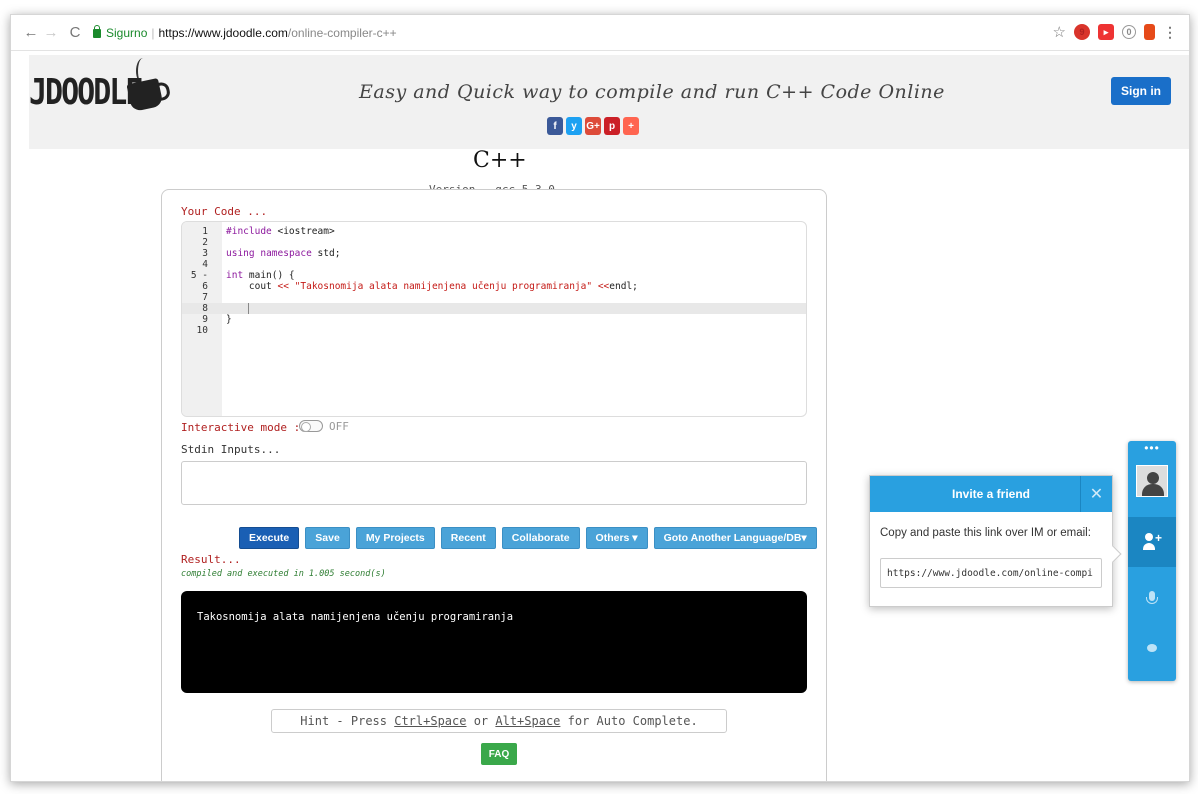 This screenshot has height=794, width=1198. Describe the element at coordinates (145, 95) in the screenshot. I see `mug-icon` at that location.